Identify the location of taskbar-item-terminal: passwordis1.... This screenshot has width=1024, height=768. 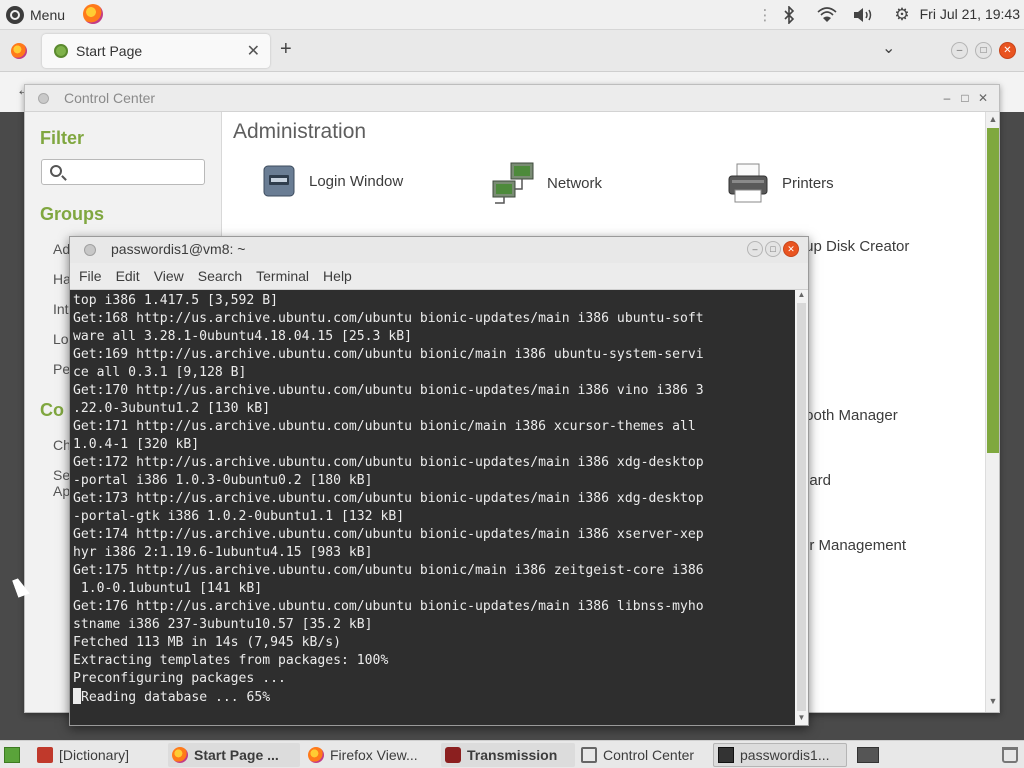
(780, 755).